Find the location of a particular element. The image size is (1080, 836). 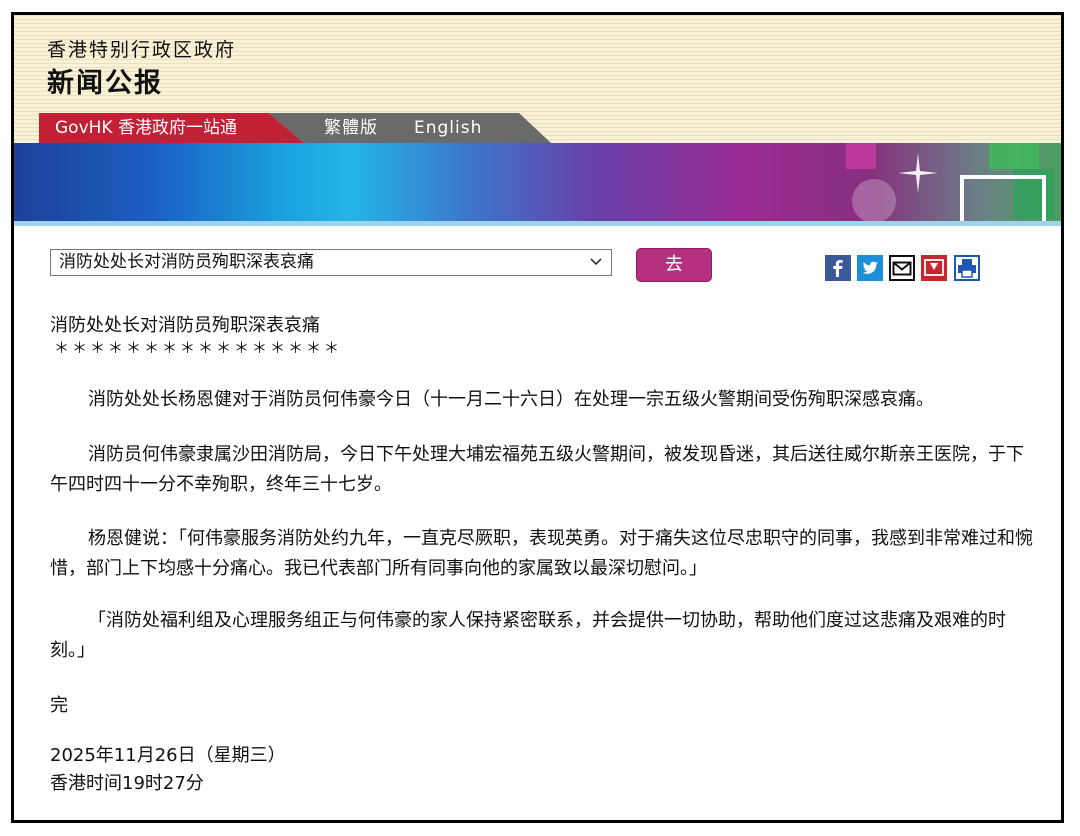

article-headline: 消防处处长对消防员殉职深表哀痛 is located at coordinates (185, 325).